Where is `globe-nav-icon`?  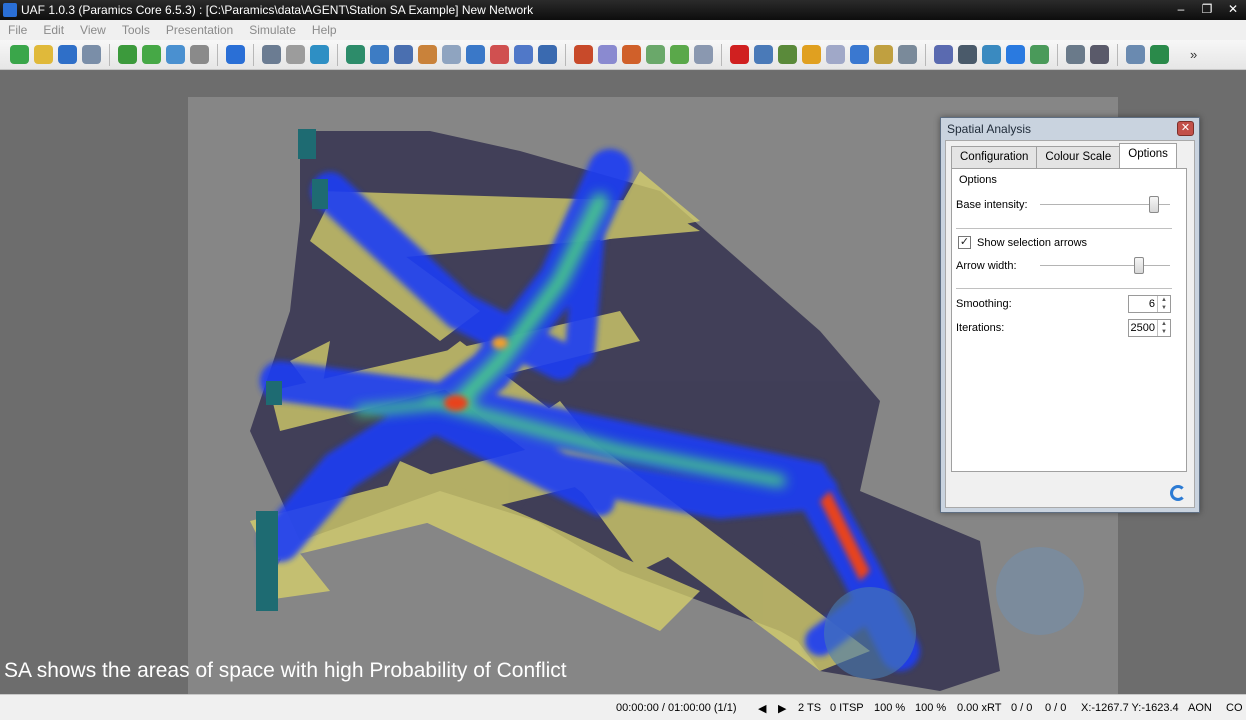
globe-nav-icon is located at coordinates (1159, 54).